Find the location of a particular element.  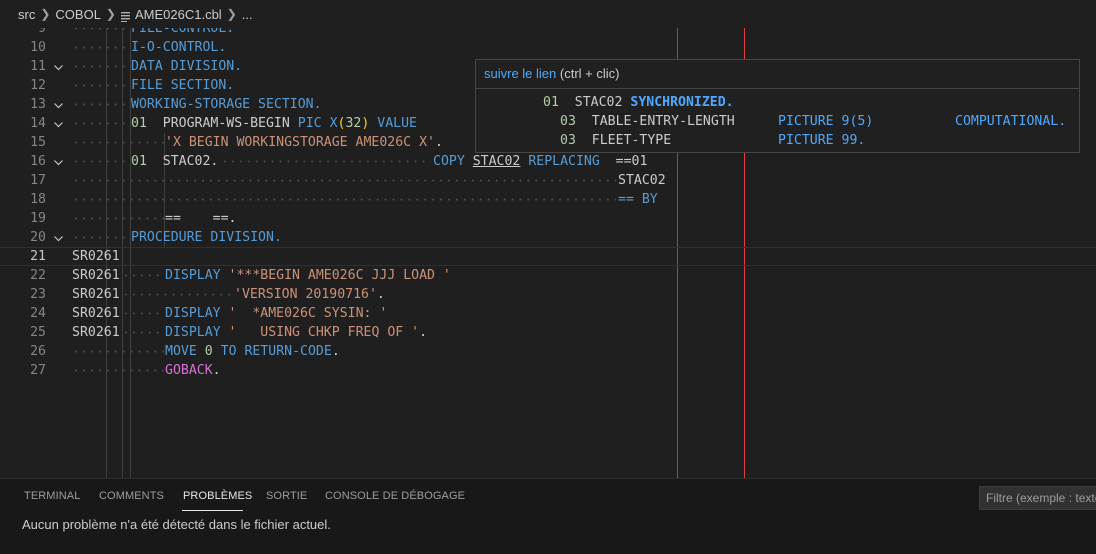

line-number: 17 is located at coordinates (38, 180).